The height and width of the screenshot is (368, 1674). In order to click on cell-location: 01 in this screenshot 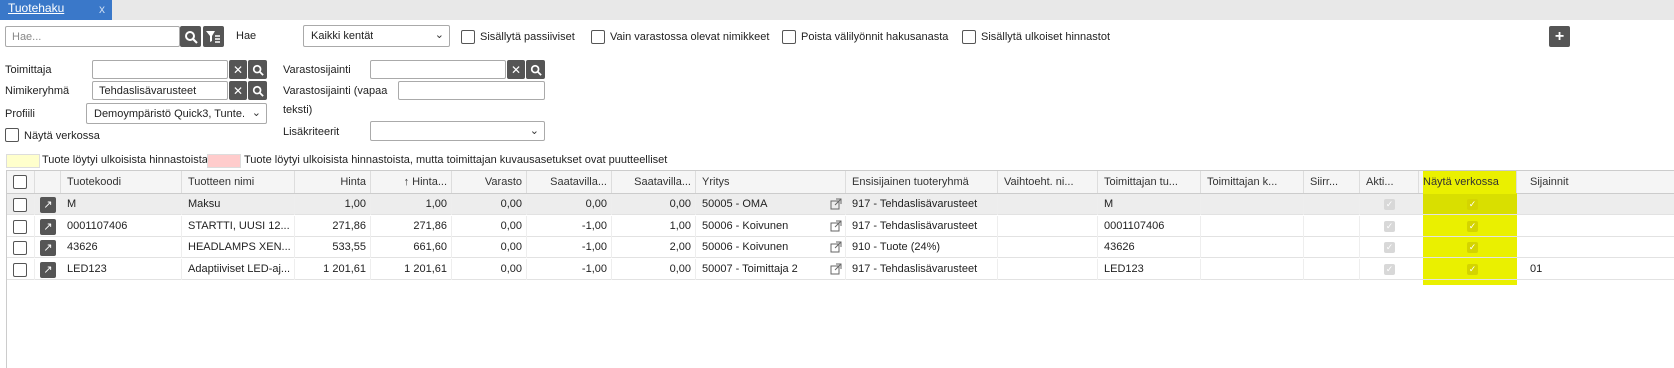, I will do `click(1600, 269)`.